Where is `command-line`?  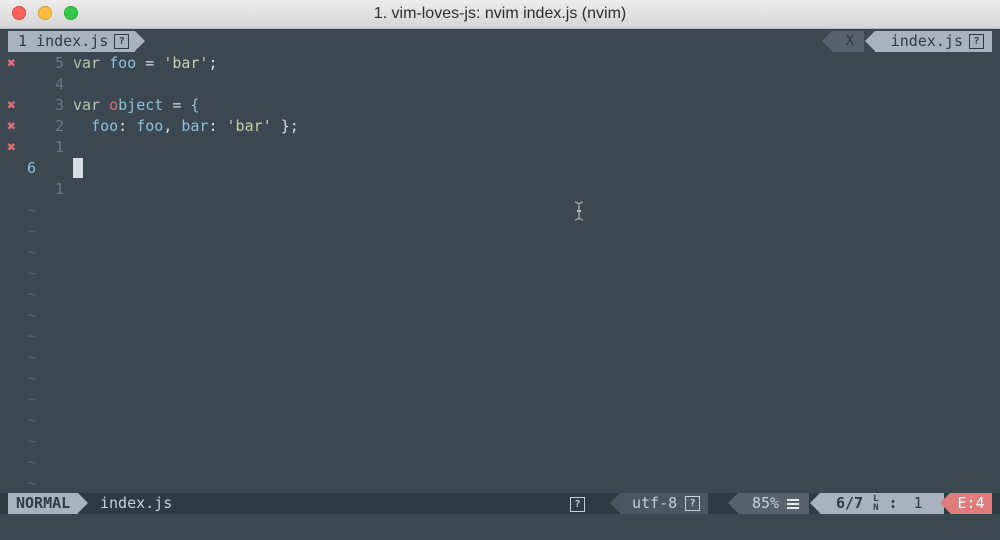
command-line is located at coordinates (500, 527).